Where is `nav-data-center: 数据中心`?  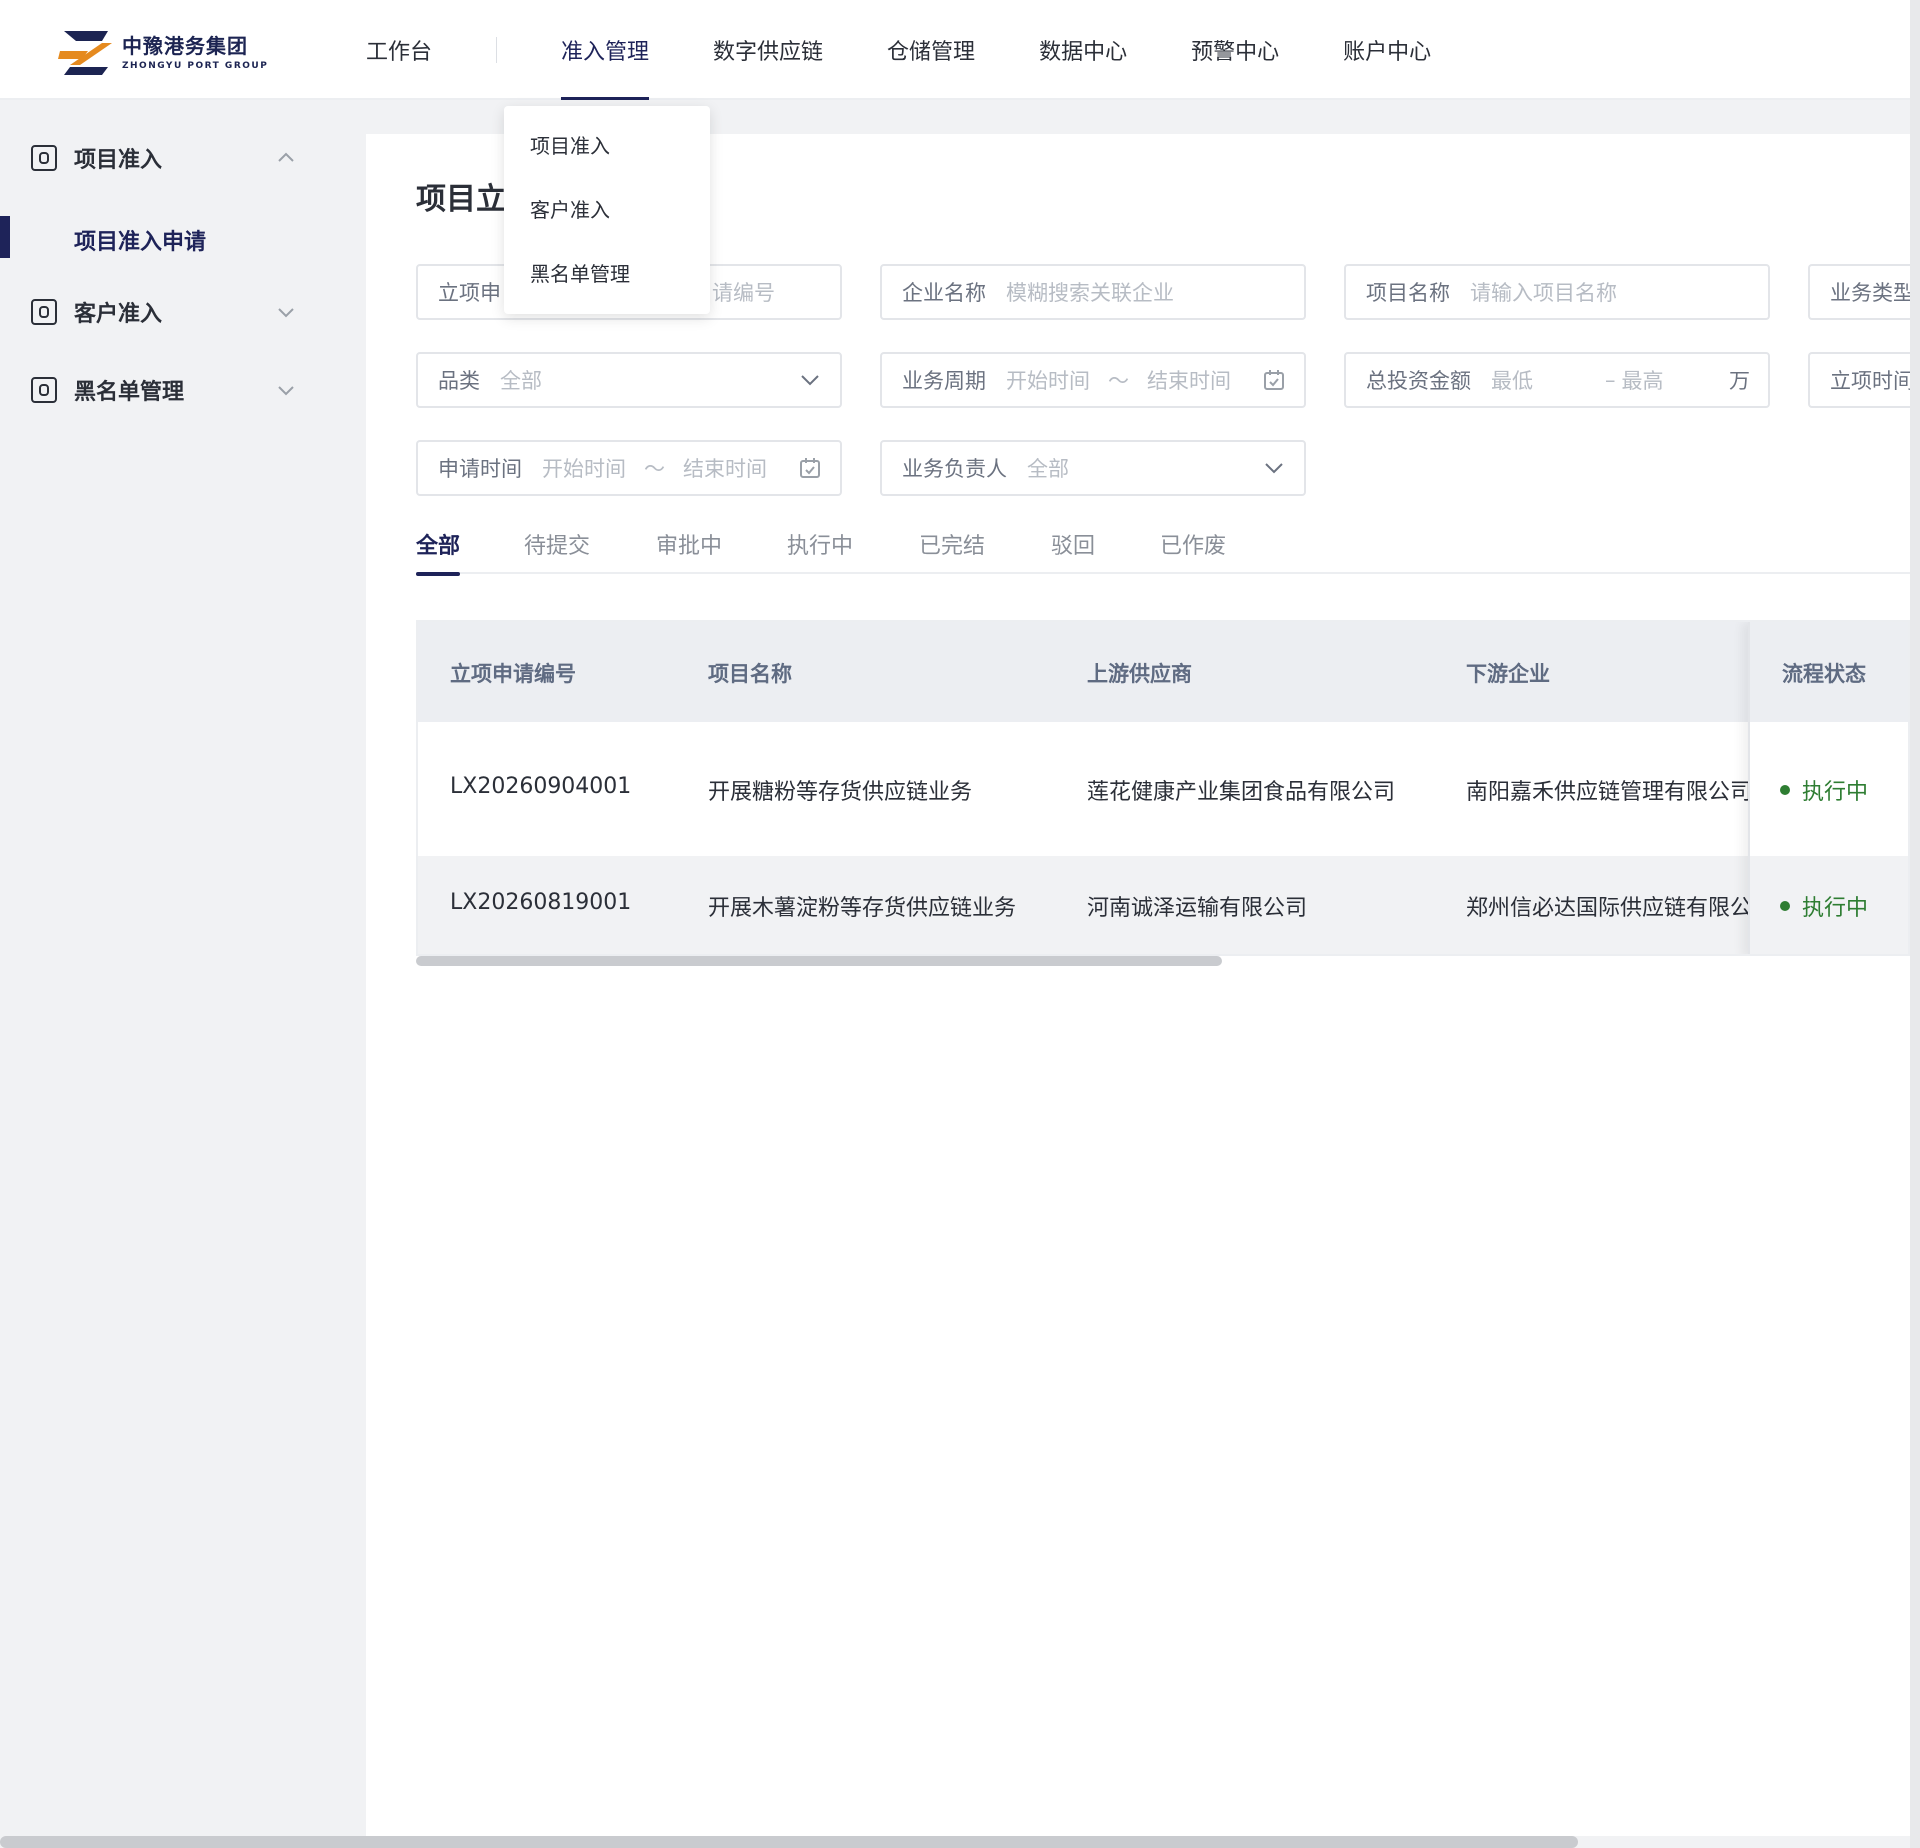 nav-data-center: 数据中心 is located at coordinates (1083, 50).